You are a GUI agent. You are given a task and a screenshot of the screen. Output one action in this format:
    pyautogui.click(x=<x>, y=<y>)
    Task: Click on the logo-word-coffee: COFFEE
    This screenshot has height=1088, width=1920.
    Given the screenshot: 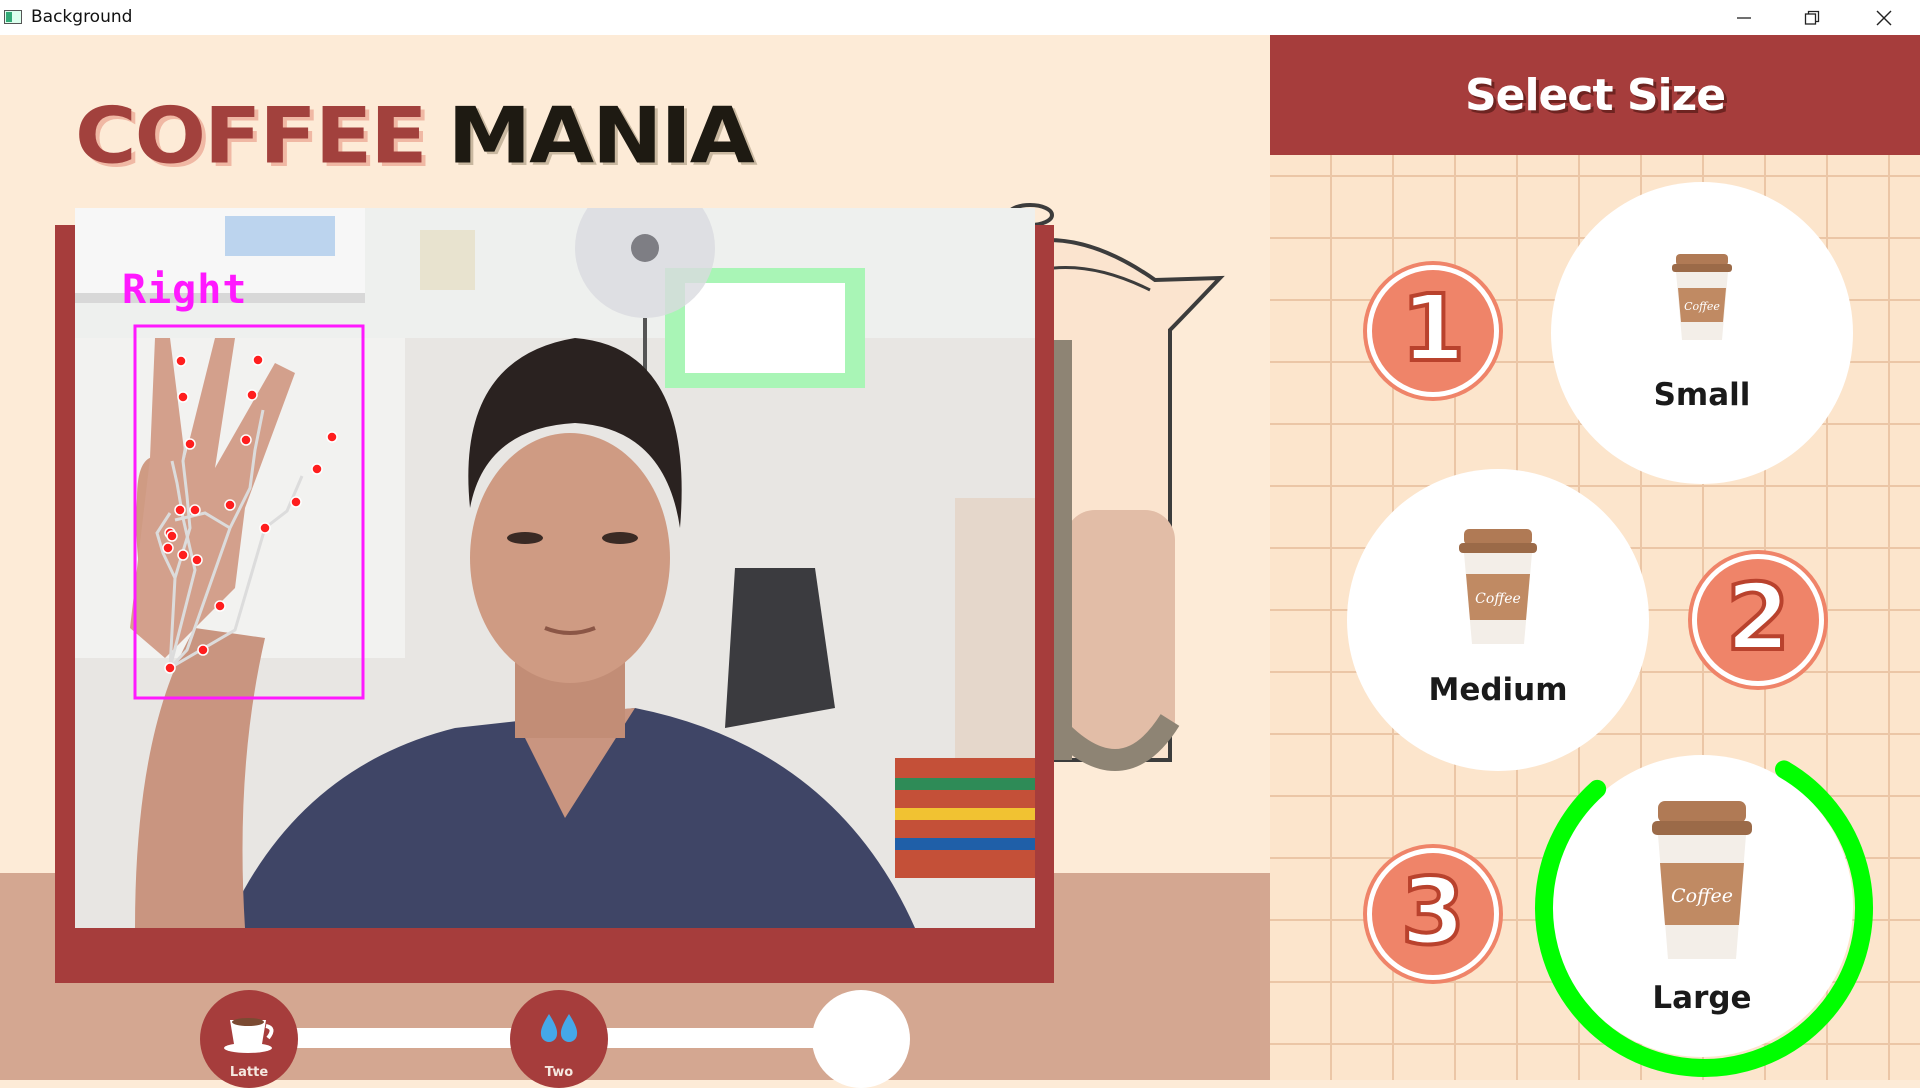 What is the action you would take?
    pyautogui.click(x=251, y=135)
    